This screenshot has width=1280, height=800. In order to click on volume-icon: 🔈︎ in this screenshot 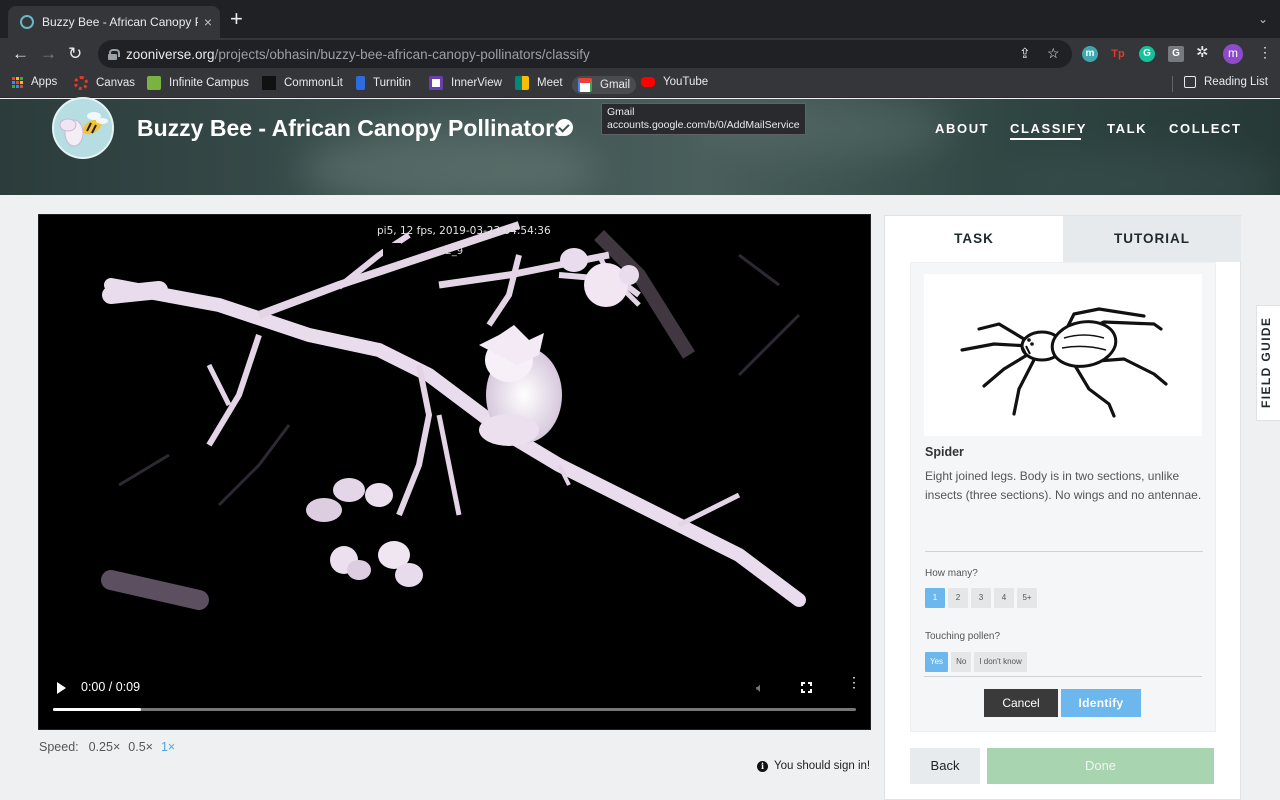, I will do `click(760, 688)`.